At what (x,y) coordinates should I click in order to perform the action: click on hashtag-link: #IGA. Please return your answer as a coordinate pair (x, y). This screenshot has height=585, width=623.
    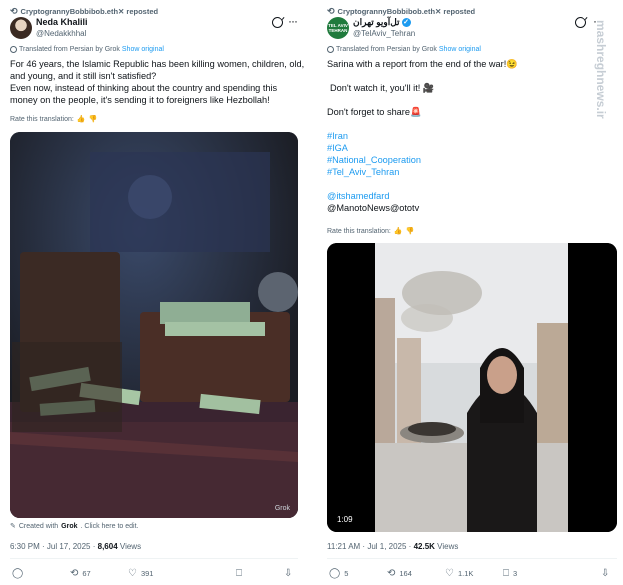
    Looking at the image, I should click on (422, 148).